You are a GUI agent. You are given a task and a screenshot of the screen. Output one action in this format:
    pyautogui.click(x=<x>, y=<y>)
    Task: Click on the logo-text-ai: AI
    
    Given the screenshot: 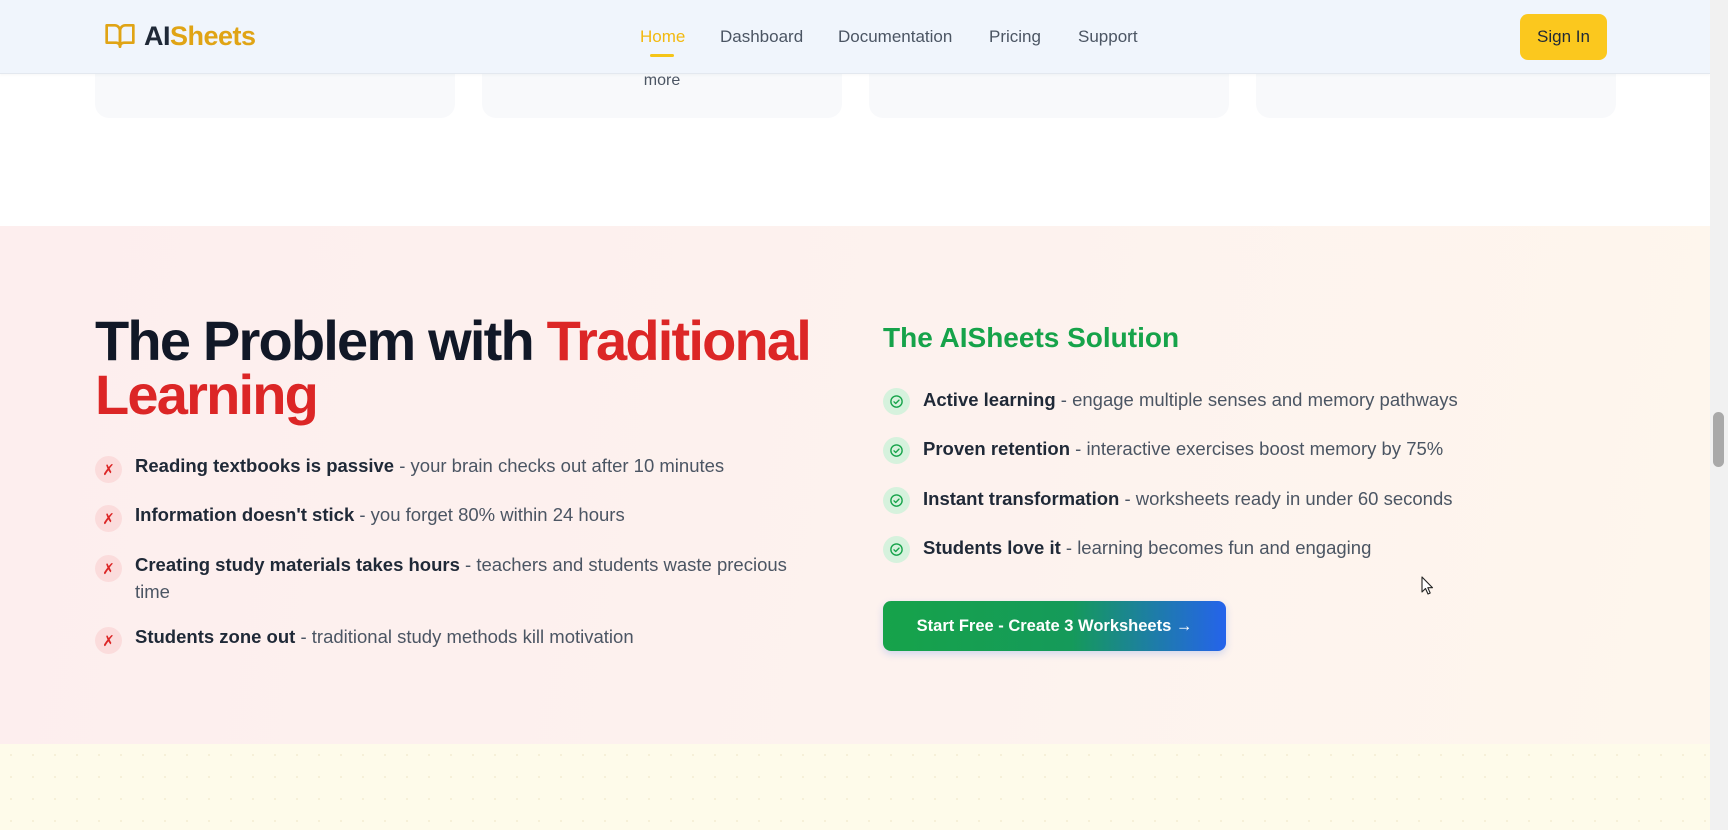 What is the action you would take?
    pyautogui.click(x=157, y=35)
    